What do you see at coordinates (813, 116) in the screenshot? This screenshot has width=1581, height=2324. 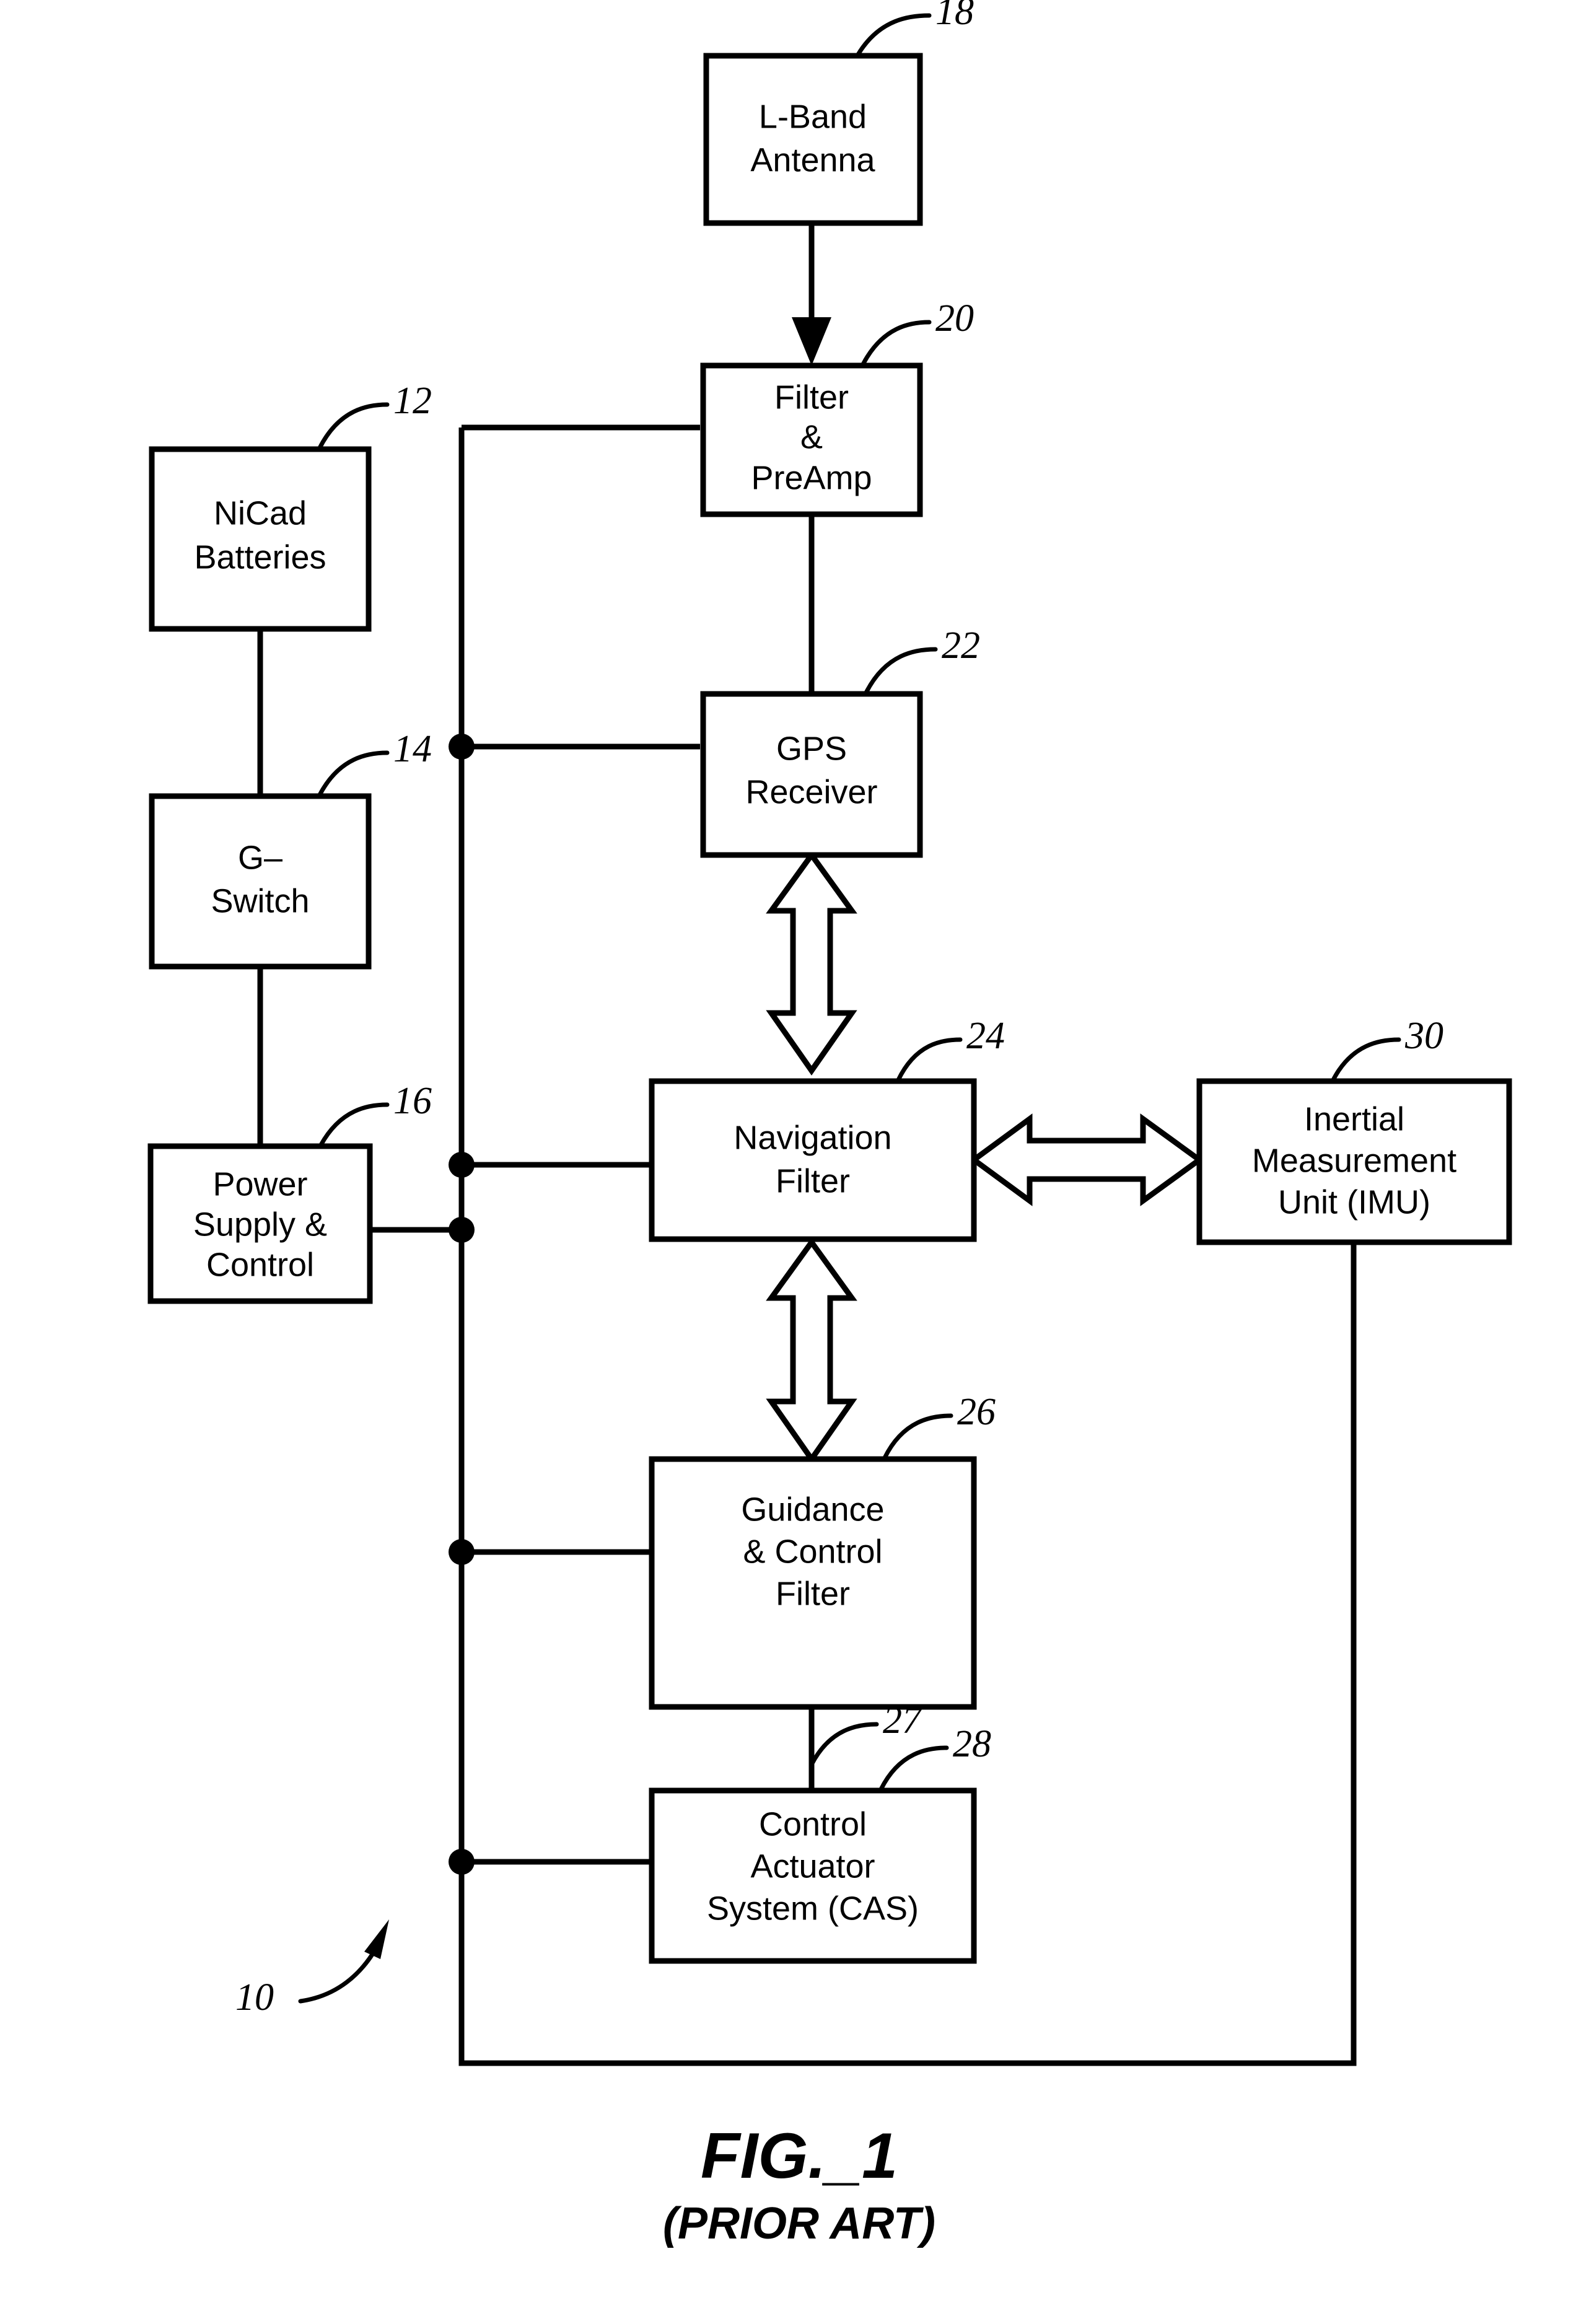 I see `block-l-band-antenna-line-0: L-Band` at bounding box center [813, 116].